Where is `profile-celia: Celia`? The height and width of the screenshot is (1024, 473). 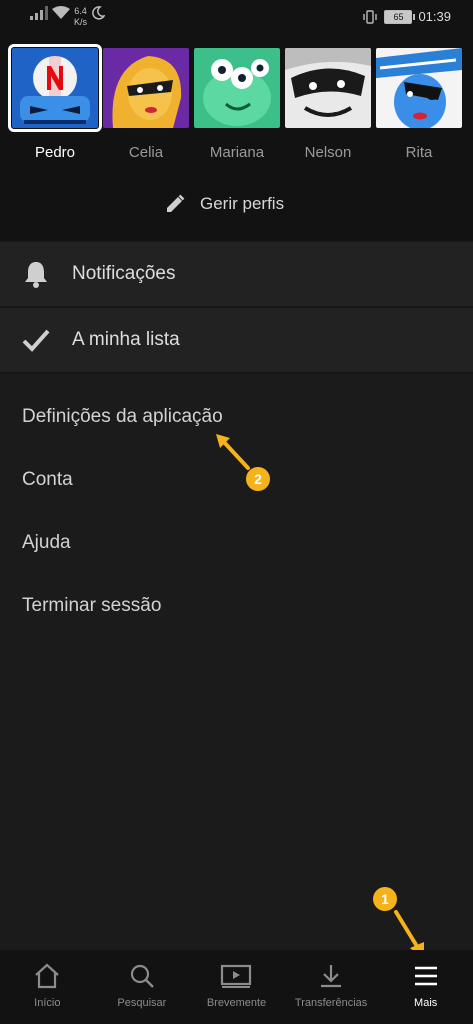 profile-celia: Celia is located at coordinates (146, 104).